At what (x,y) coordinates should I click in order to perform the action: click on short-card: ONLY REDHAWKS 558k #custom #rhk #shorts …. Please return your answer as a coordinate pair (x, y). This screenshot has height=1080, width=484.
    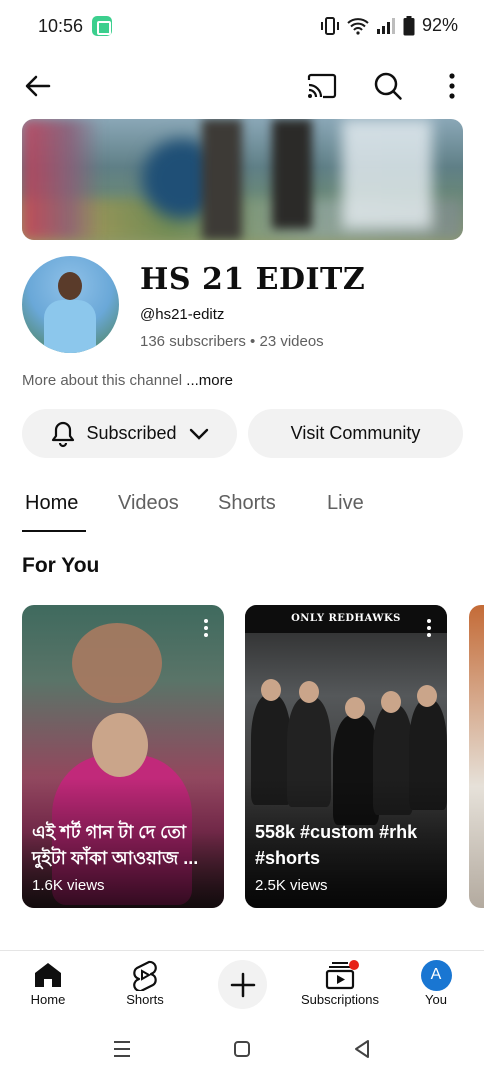
    Looking at the image, I should click on (346, 756).